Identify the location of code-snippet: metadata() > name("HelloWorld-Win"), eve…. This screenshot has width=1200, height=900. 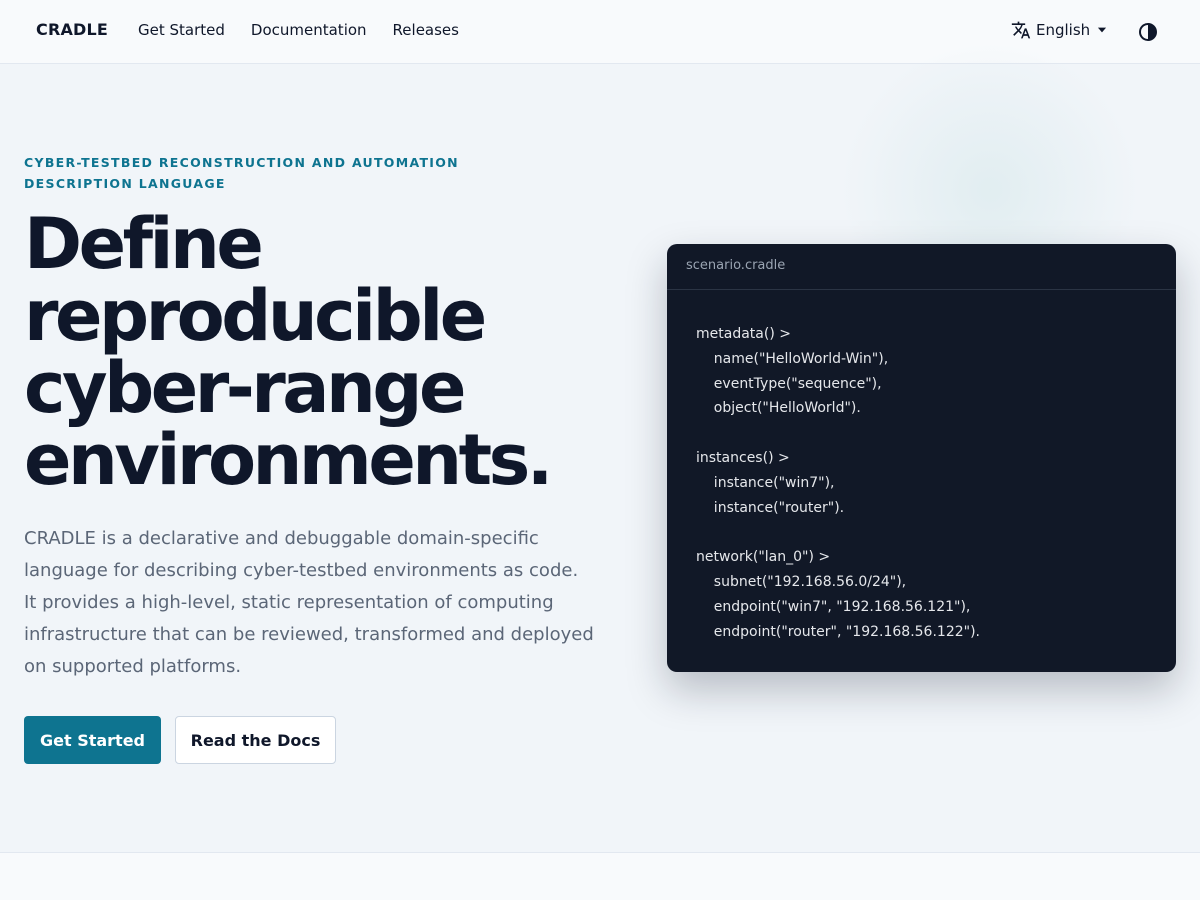
(838, 483).